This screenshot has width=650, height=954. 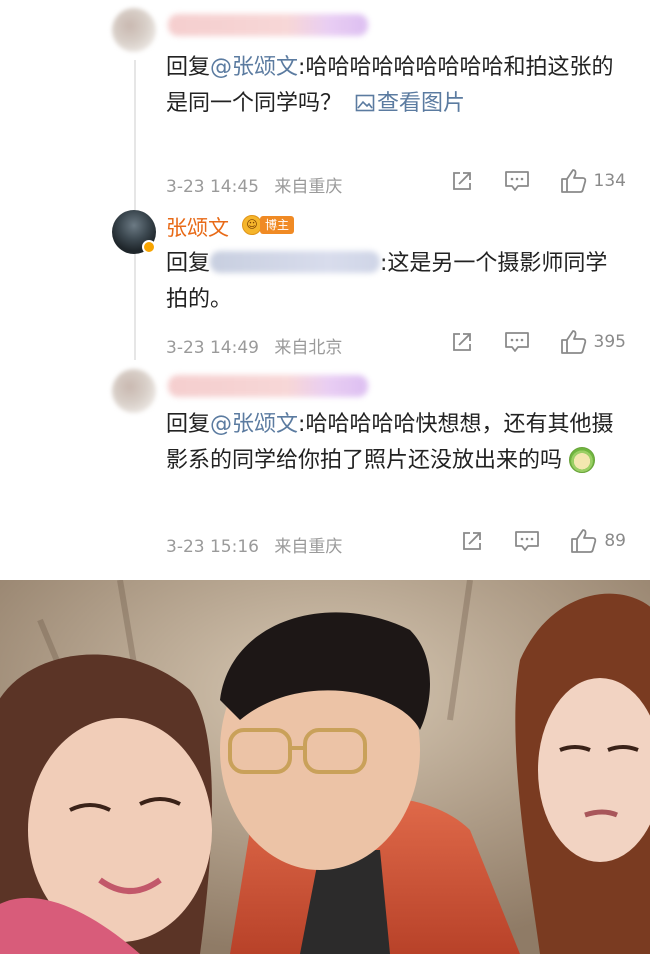 What do you see at coordinates (365, 103) in the screenshot?
I see `image-icon` at bounding box center [365, 103].